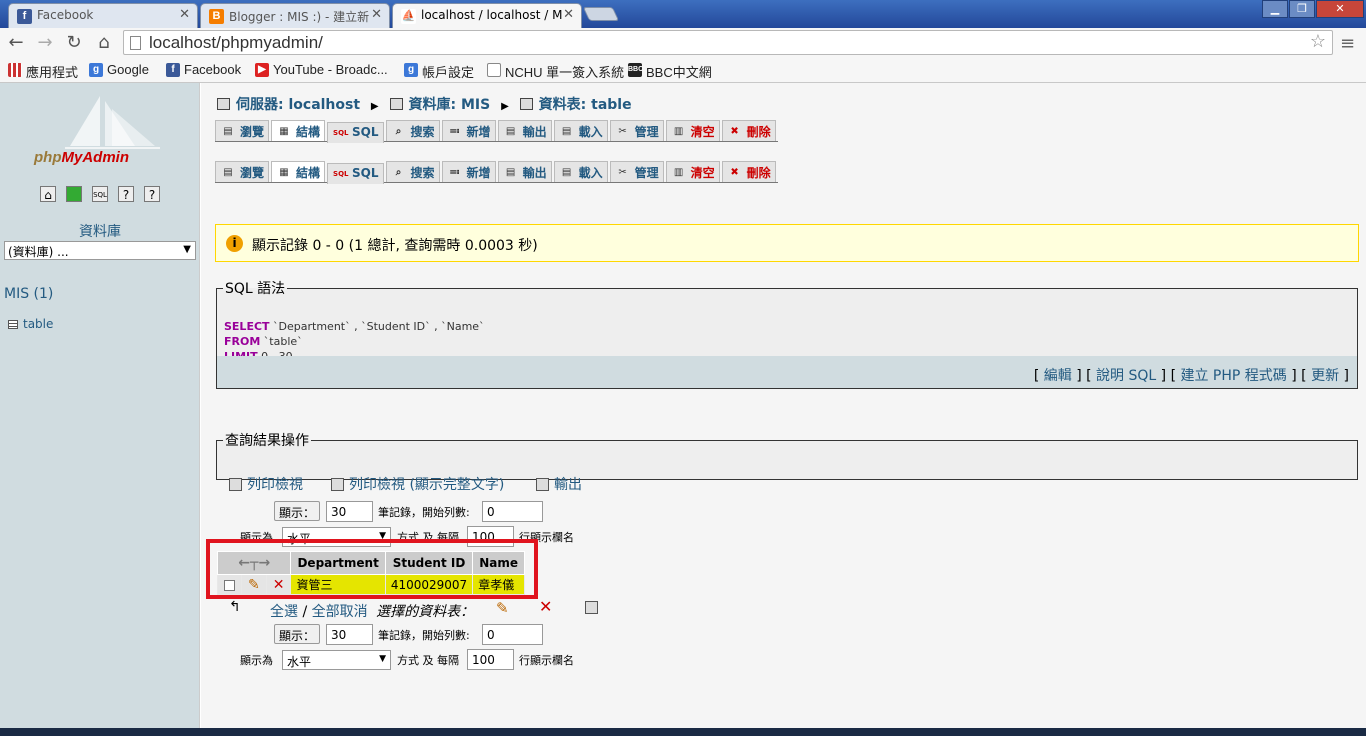 The height and width of the screenshot is (736, 1366). I want to click on bbc-icon: BBC, so click(635, 70).